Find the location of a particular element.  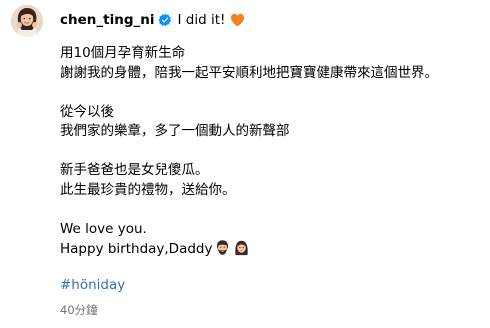

post-header: chen_ting_ni I did it! is located at coordinates (152, 20).